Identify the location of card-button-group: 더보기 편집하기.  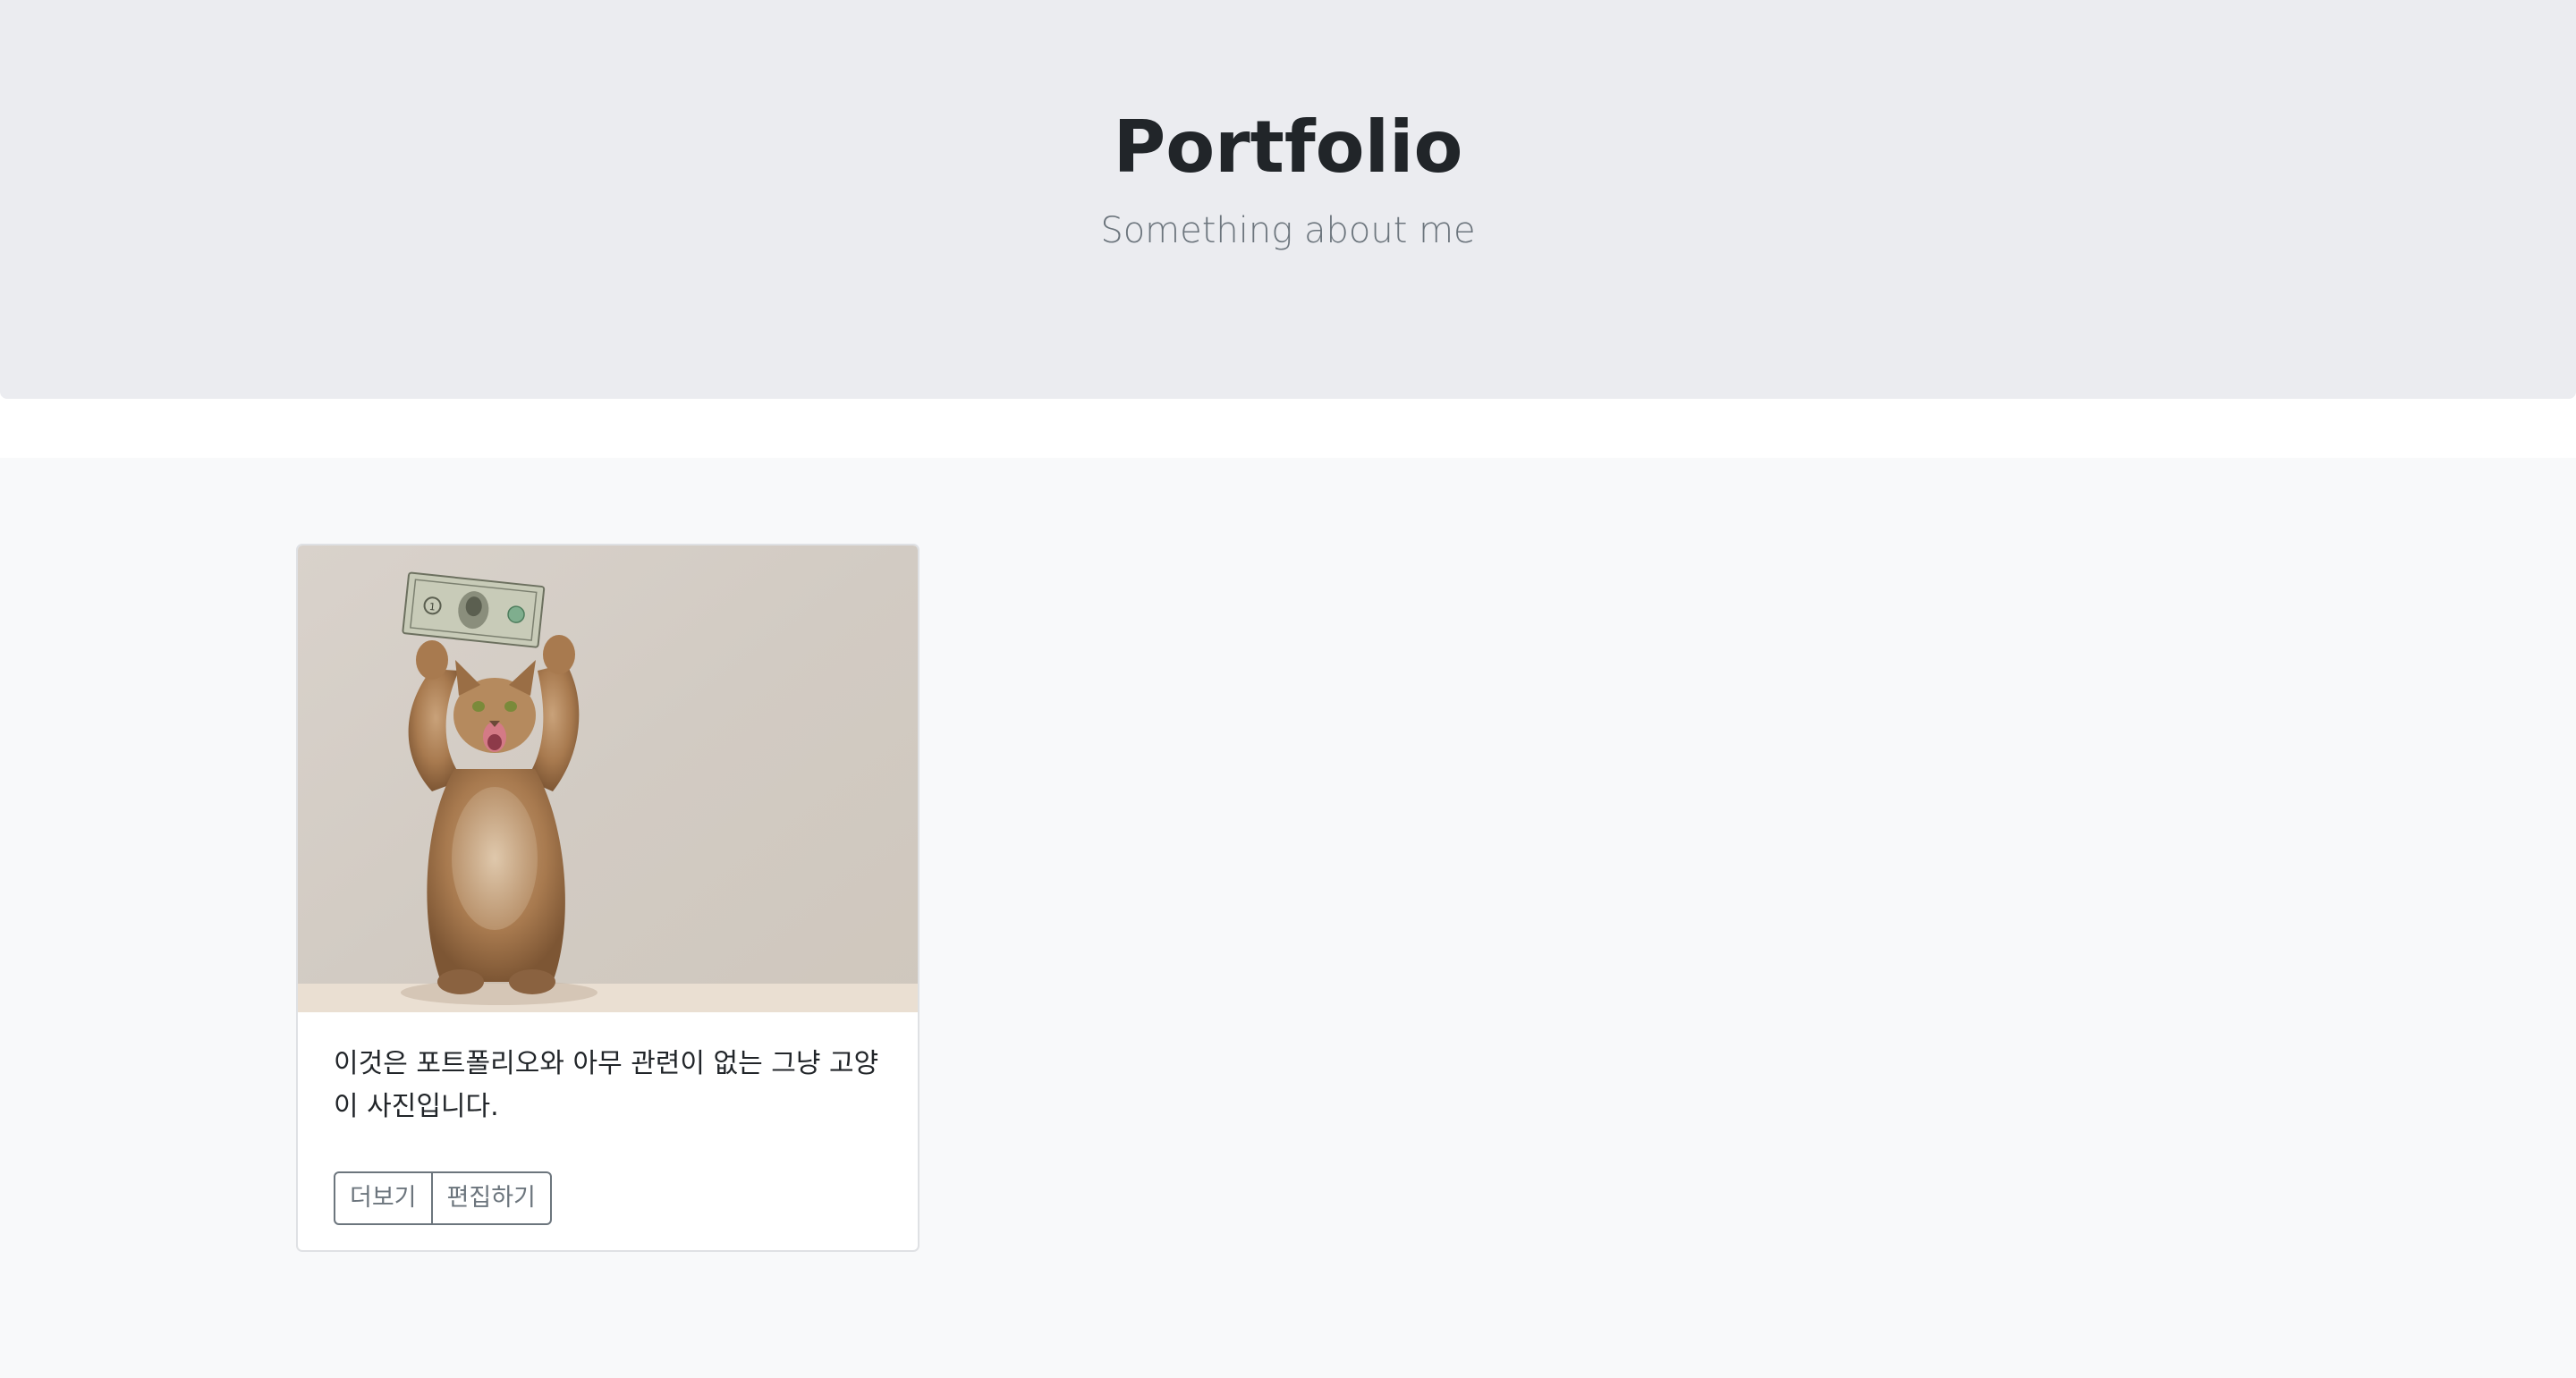
(443, 1198).